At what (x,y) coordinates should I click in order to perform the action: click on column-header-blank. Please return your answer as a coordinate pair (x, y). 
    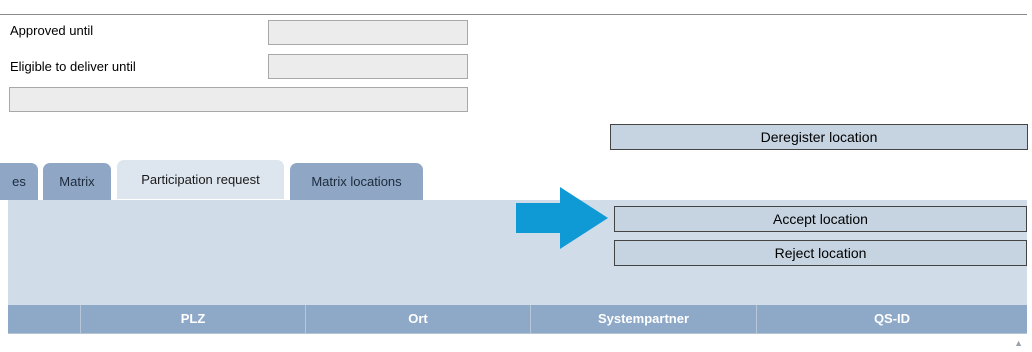
    Looking at the image, I should click on (44, 319).